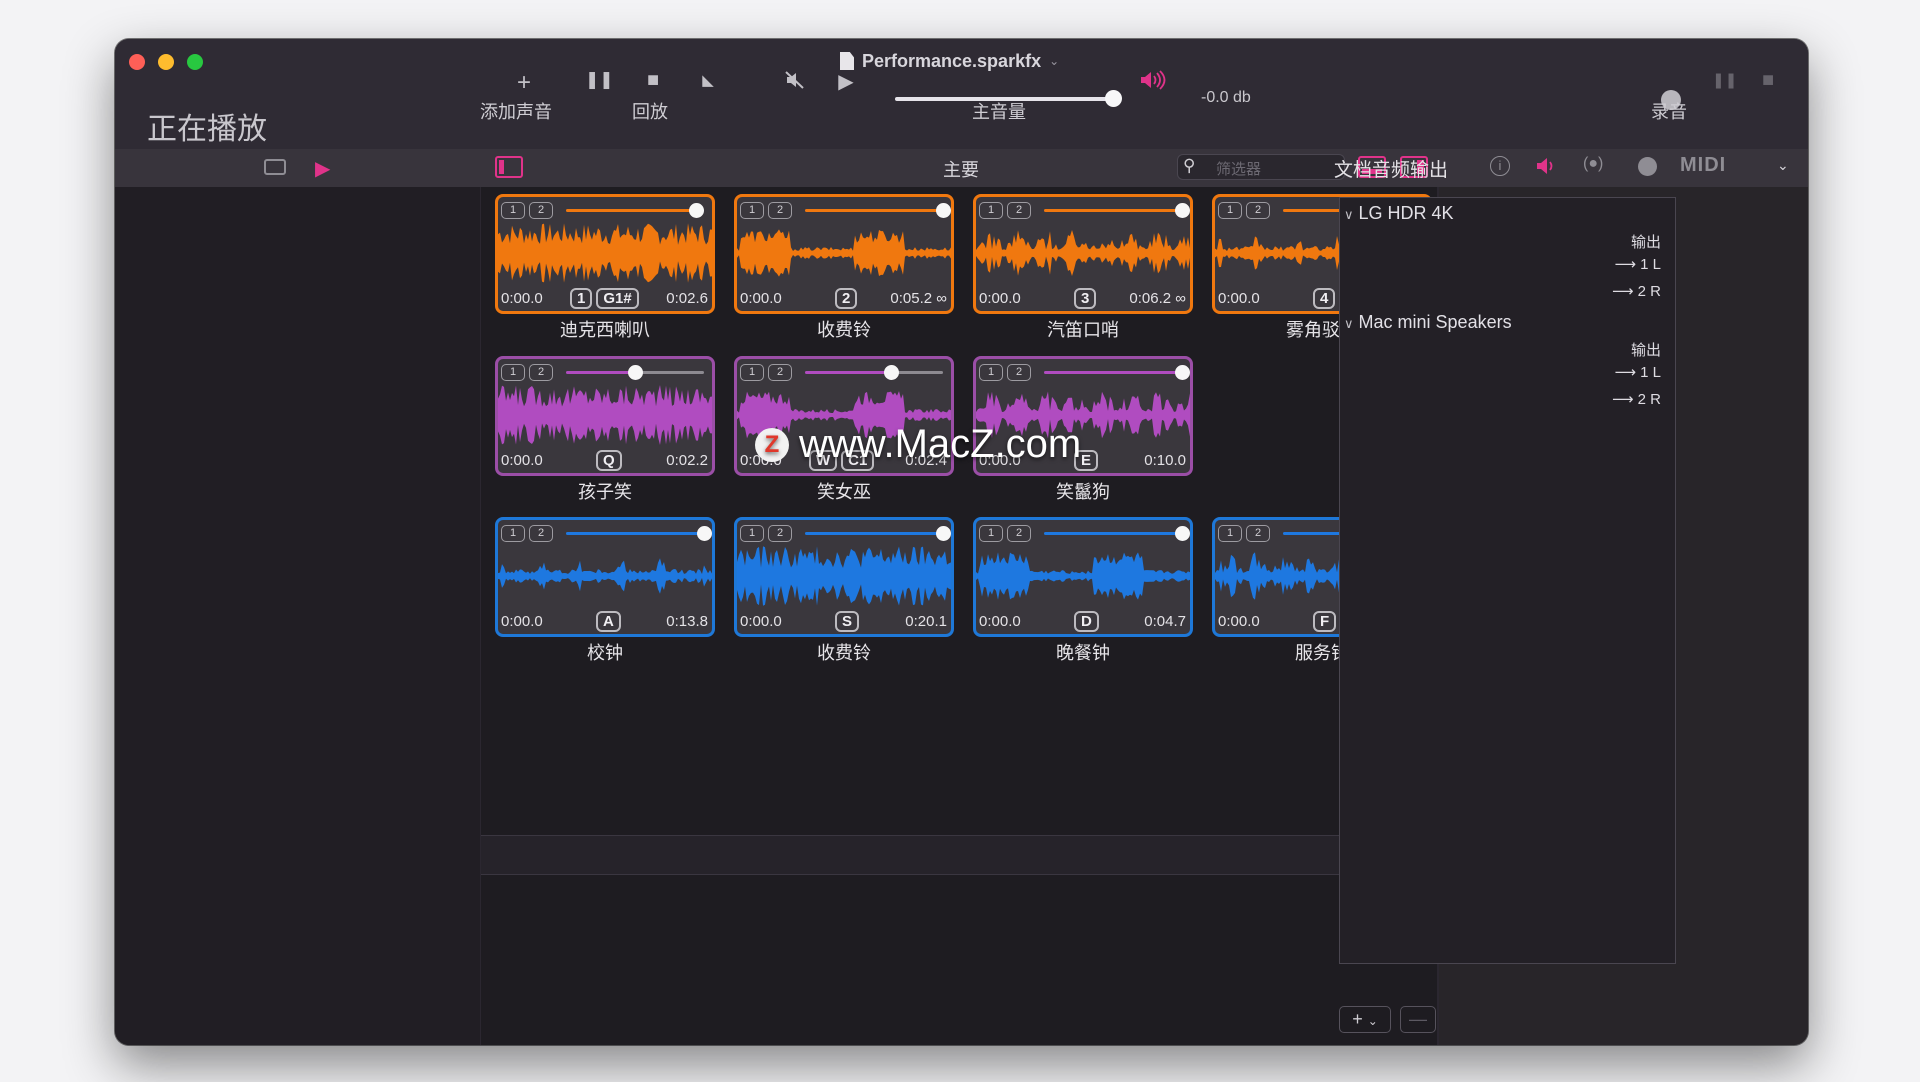 This screenshot has width=1920, height=1082. I want to click on play-pink-icon: ▶, so click(322, 168).